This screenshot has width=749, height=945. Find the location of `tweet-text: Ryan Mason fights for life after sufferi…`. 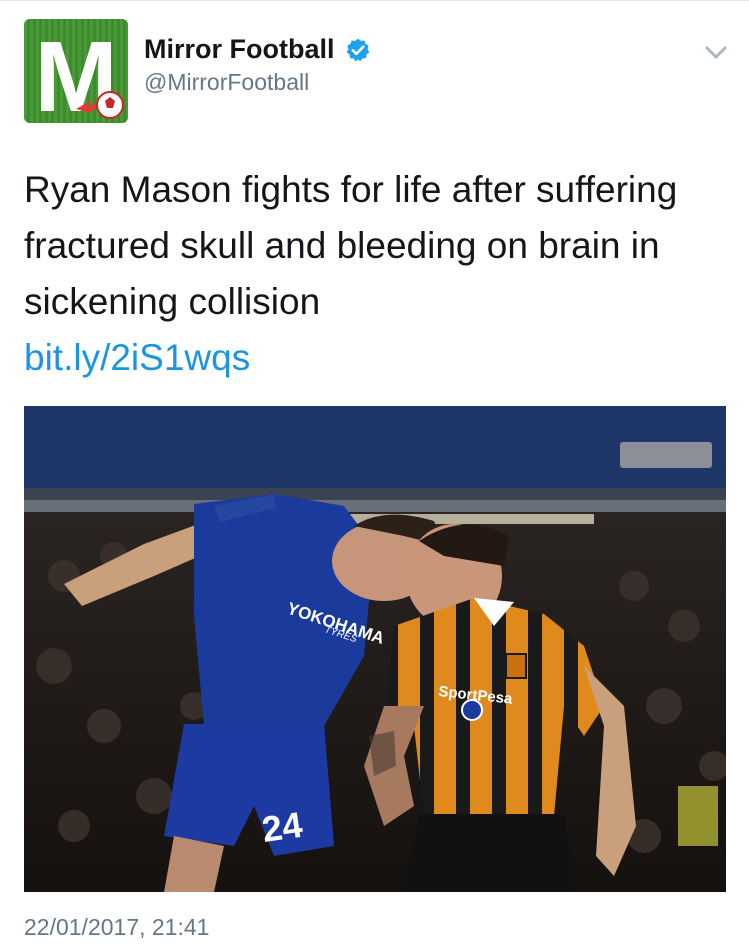

tweet-text: Ryan Mason fights for life after sufferi… is located at coordinates (351, 245).